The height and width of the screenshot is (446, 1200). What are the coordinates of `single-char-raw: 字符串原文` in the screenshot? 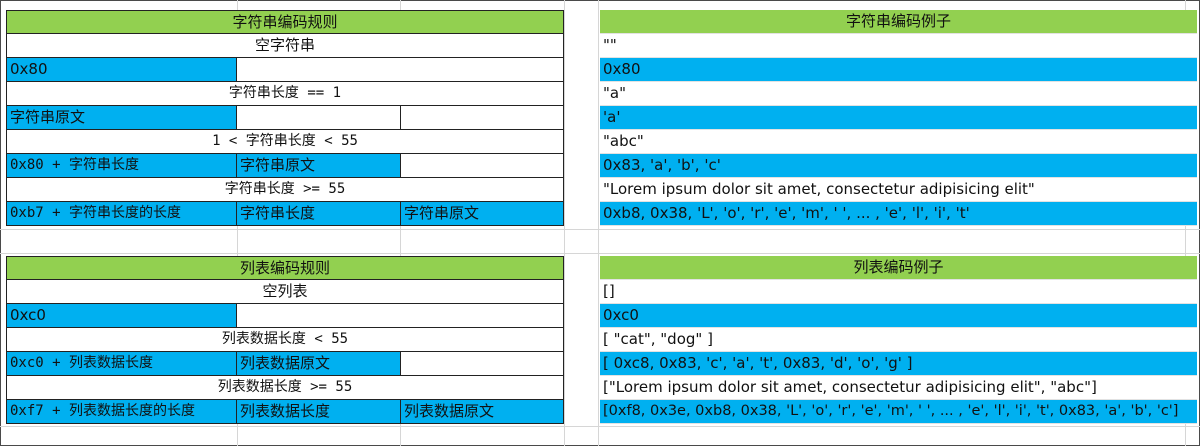 It's located at (121, 118).